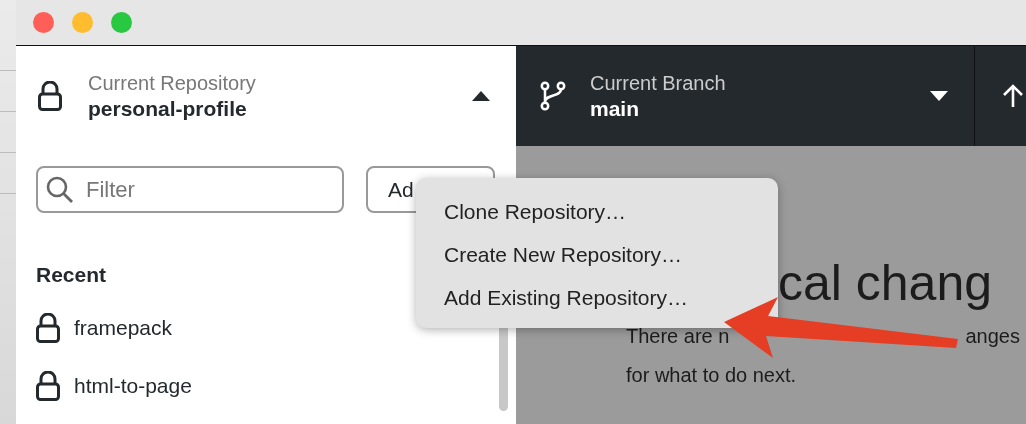 This screenshot has height=424, width=1026. I want to click on selector-label: Current Branch, so click(658, 83).